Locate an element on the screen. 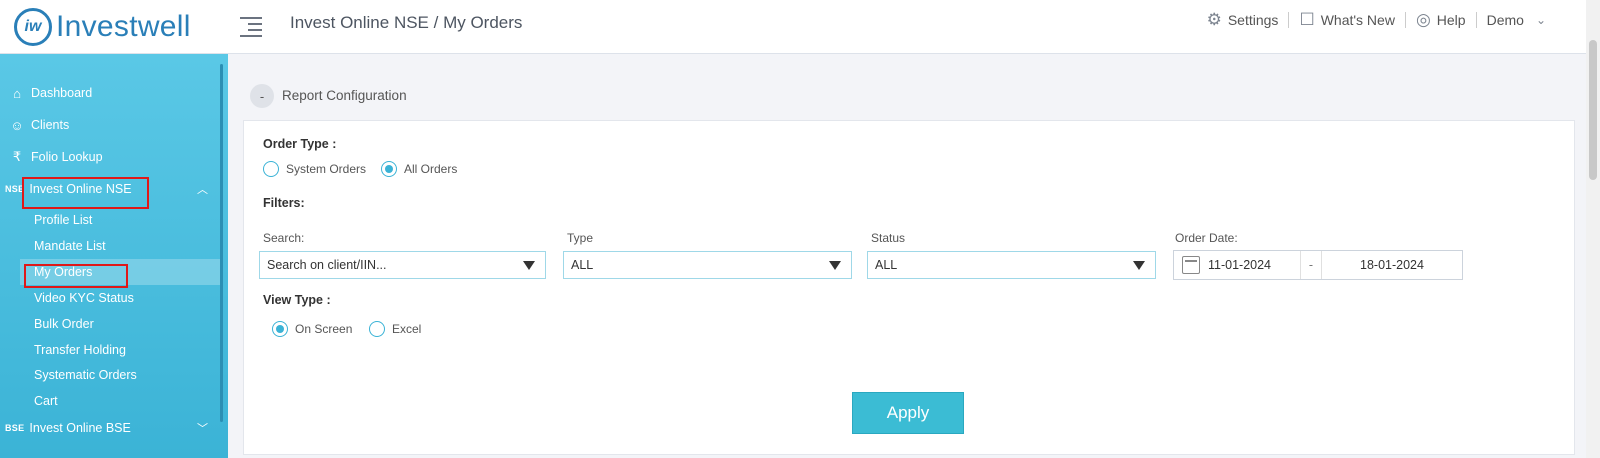  sidebar-item-systematic-orders: Systematic Orders is located at coordinates (127, 375).